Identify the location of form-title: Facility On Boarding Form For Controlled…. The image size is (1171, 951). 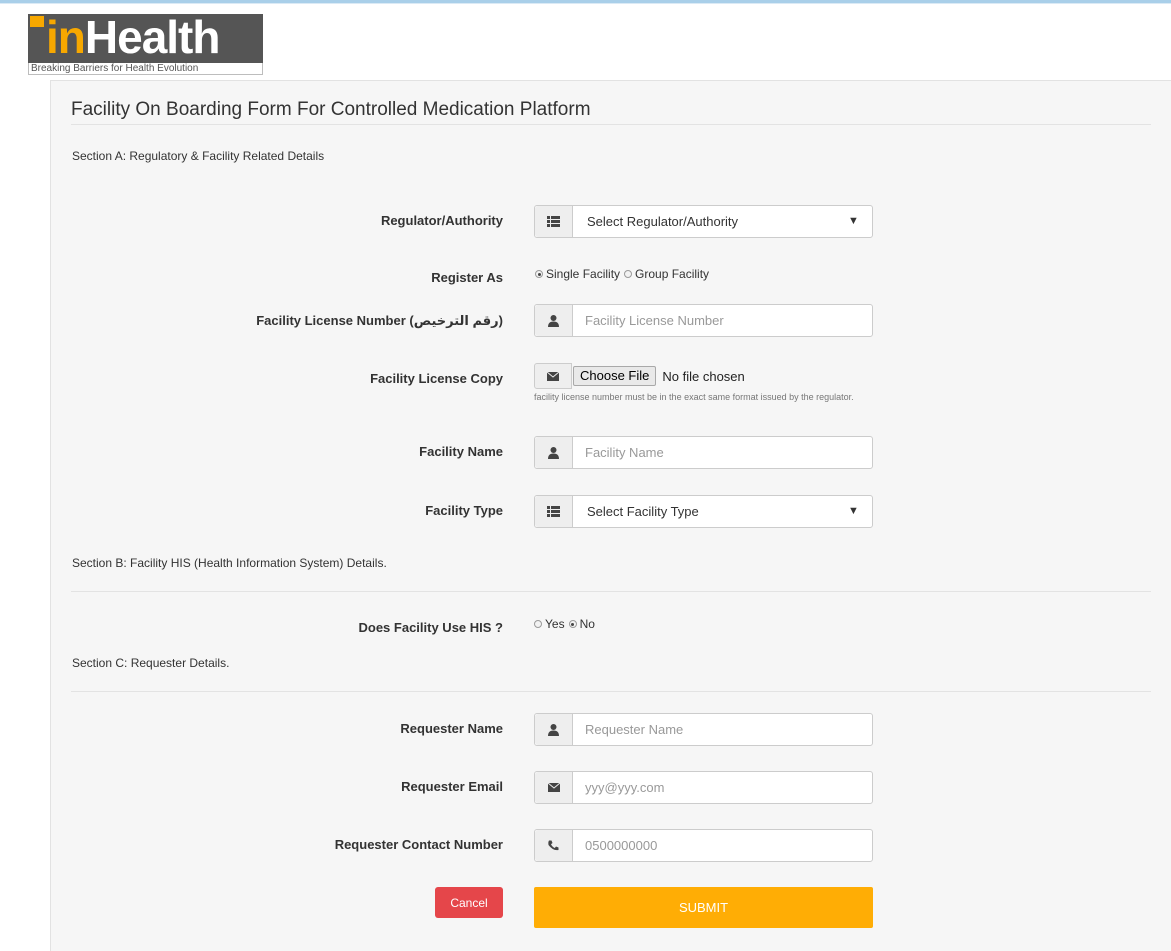
(331, 109).